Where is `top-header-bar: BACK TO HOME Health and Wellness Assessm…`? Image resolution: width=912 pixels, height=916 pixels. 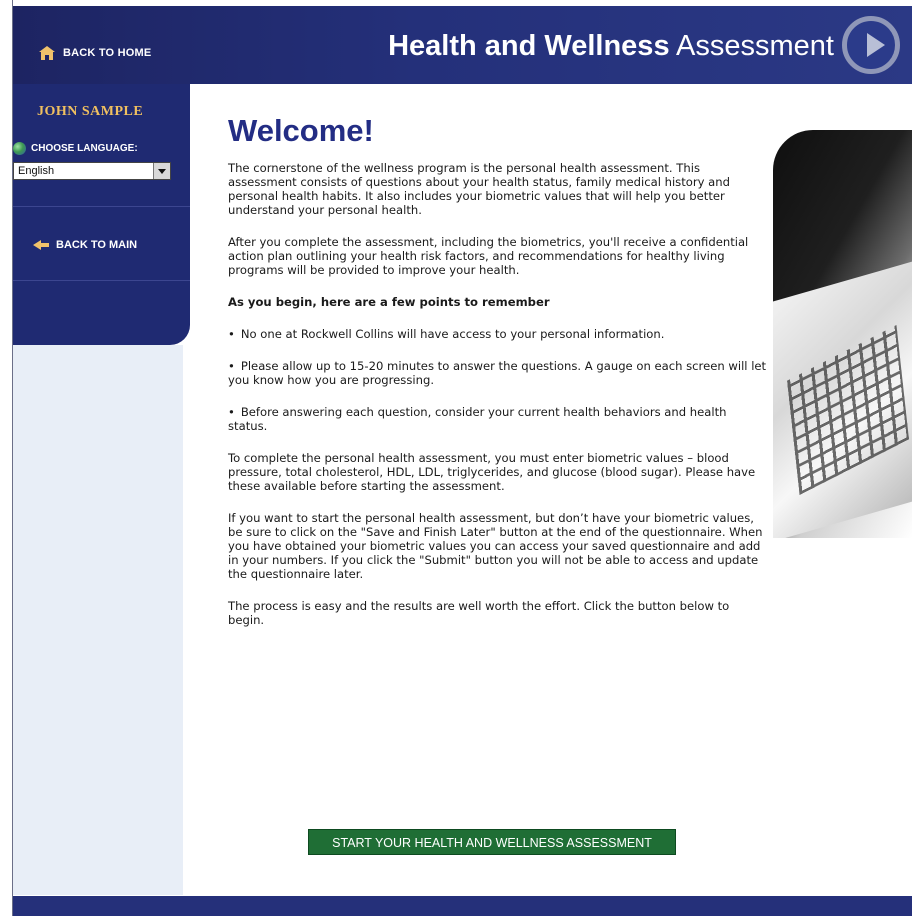 top-header-bar: BACK TO HOME Health and Wellness Assessm… is located at coordinates (462, 45).